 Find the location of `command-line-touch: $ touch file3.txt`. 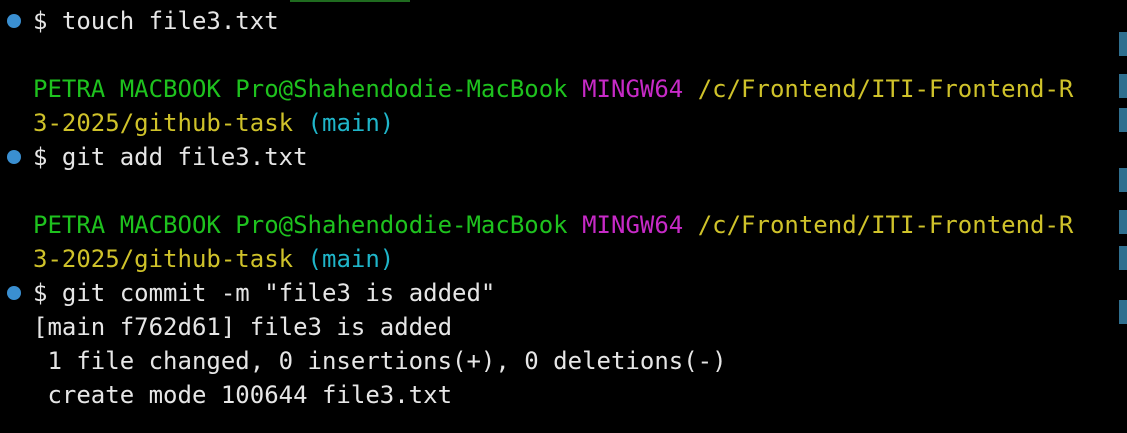

command-line-touch: $ touch file3.txt is located at coordinates (156, 21).